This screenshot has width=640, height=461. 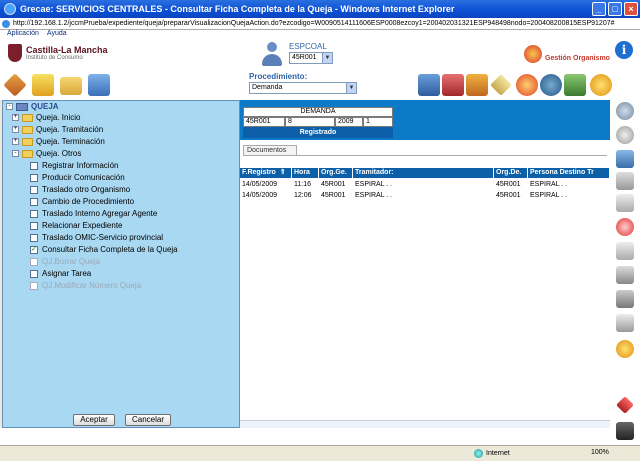 What do you see at coordinates (318, 132) in the screenshot?
I see `demanda-status: Registrado` at bounding box center [318, 132].